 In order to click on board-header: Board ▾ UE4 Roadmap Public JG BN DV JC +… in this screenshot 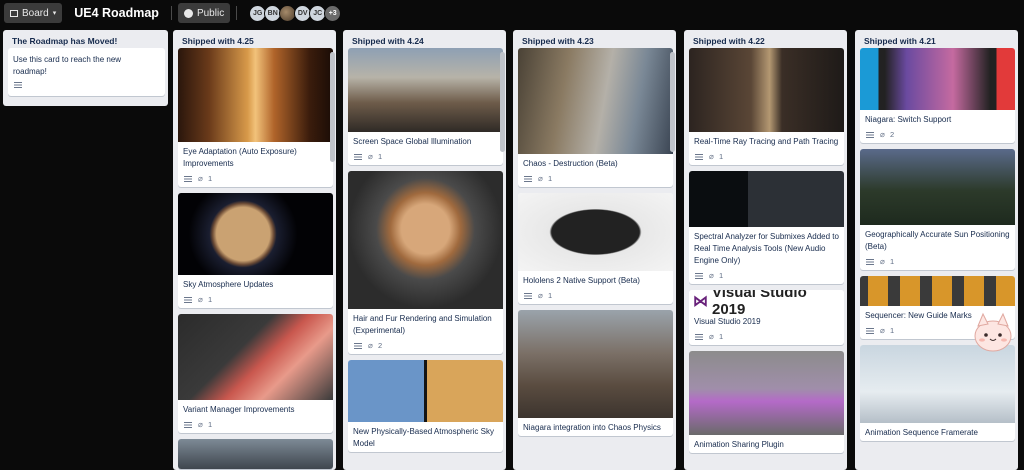, I will do `click(512, 13)`.